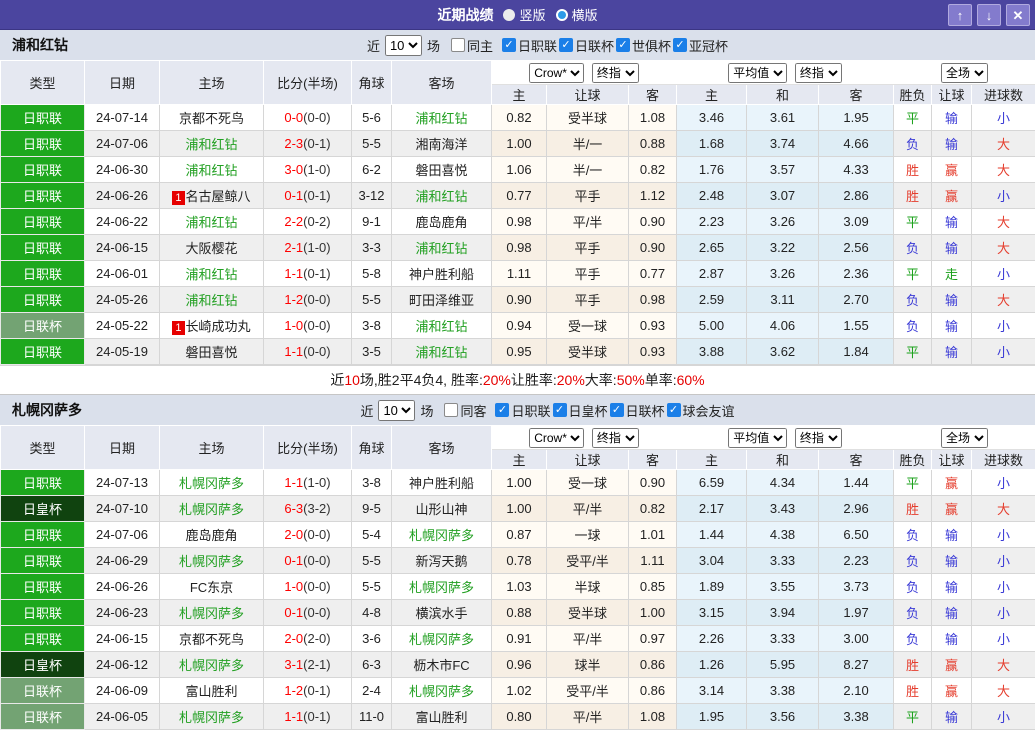  Describe the element at coordinates (122, 613) in the screenshot. I see `match-date: 24-06-23` at that location.